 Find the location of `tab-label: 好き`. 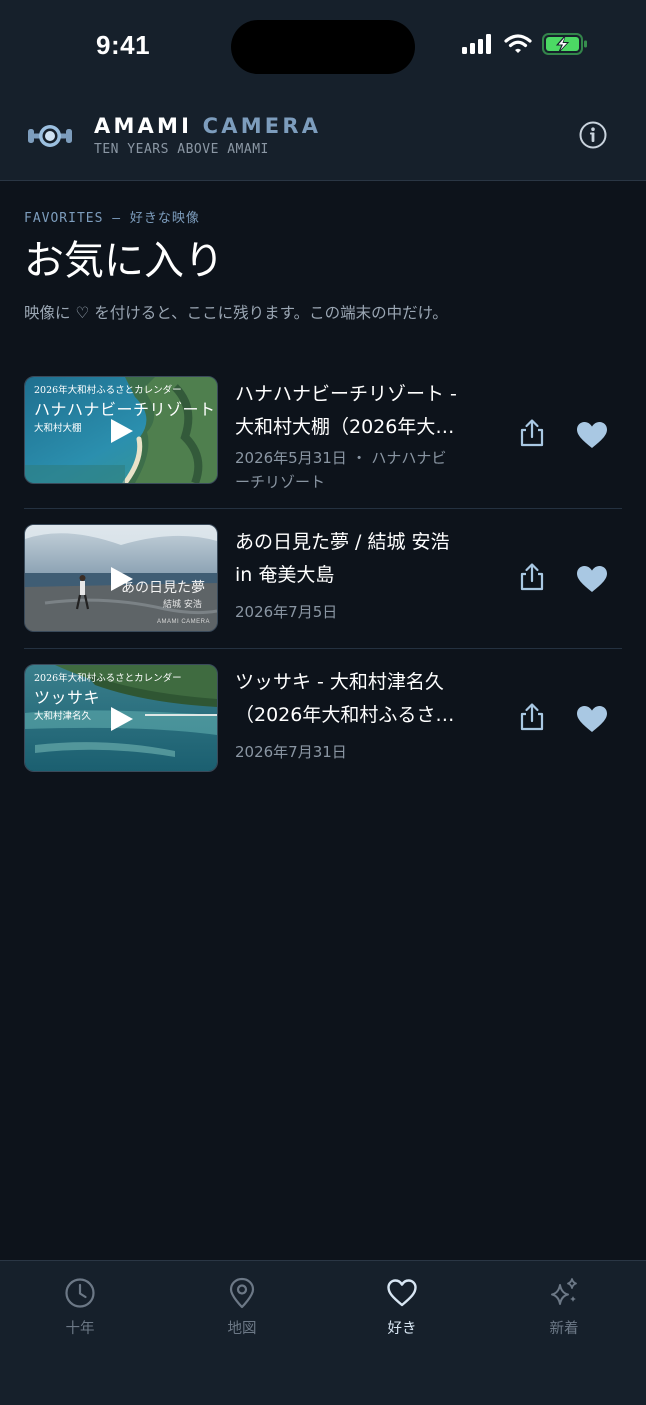

tab-label: 好き is located at coordinates (402, 1329).